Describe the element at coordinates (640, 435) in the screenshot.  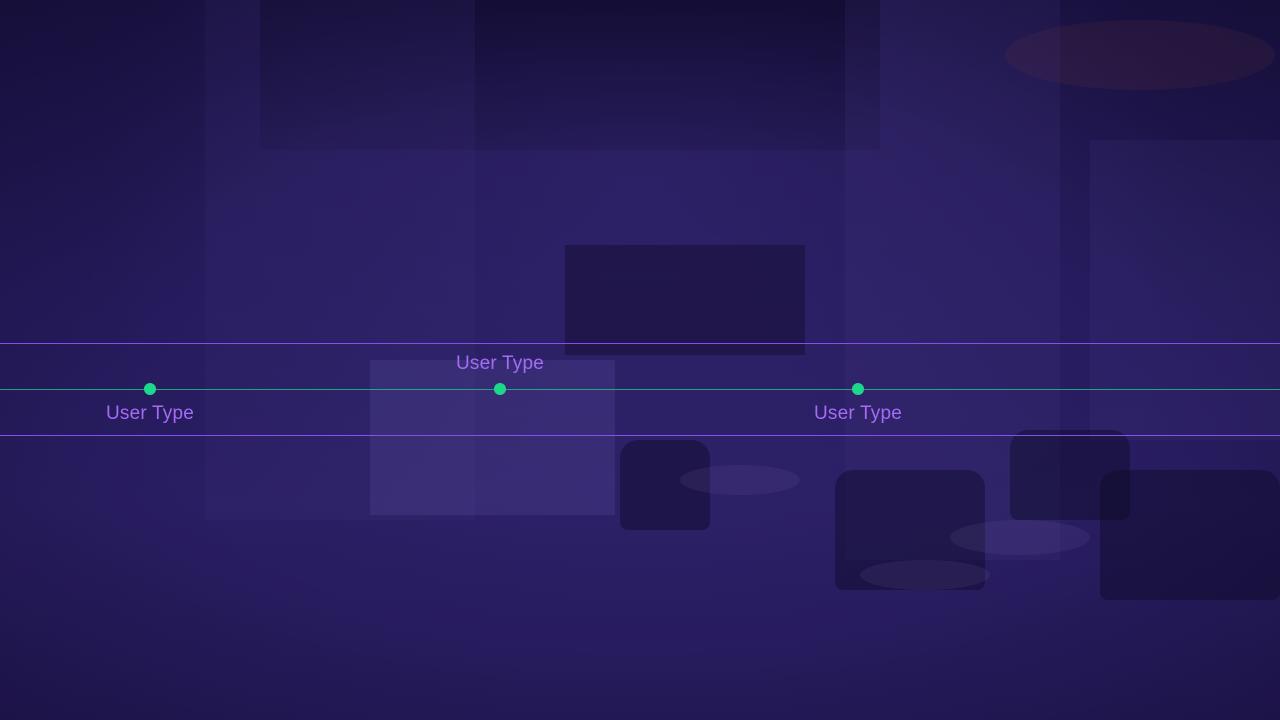
I see `band-bottom-line` at that location.